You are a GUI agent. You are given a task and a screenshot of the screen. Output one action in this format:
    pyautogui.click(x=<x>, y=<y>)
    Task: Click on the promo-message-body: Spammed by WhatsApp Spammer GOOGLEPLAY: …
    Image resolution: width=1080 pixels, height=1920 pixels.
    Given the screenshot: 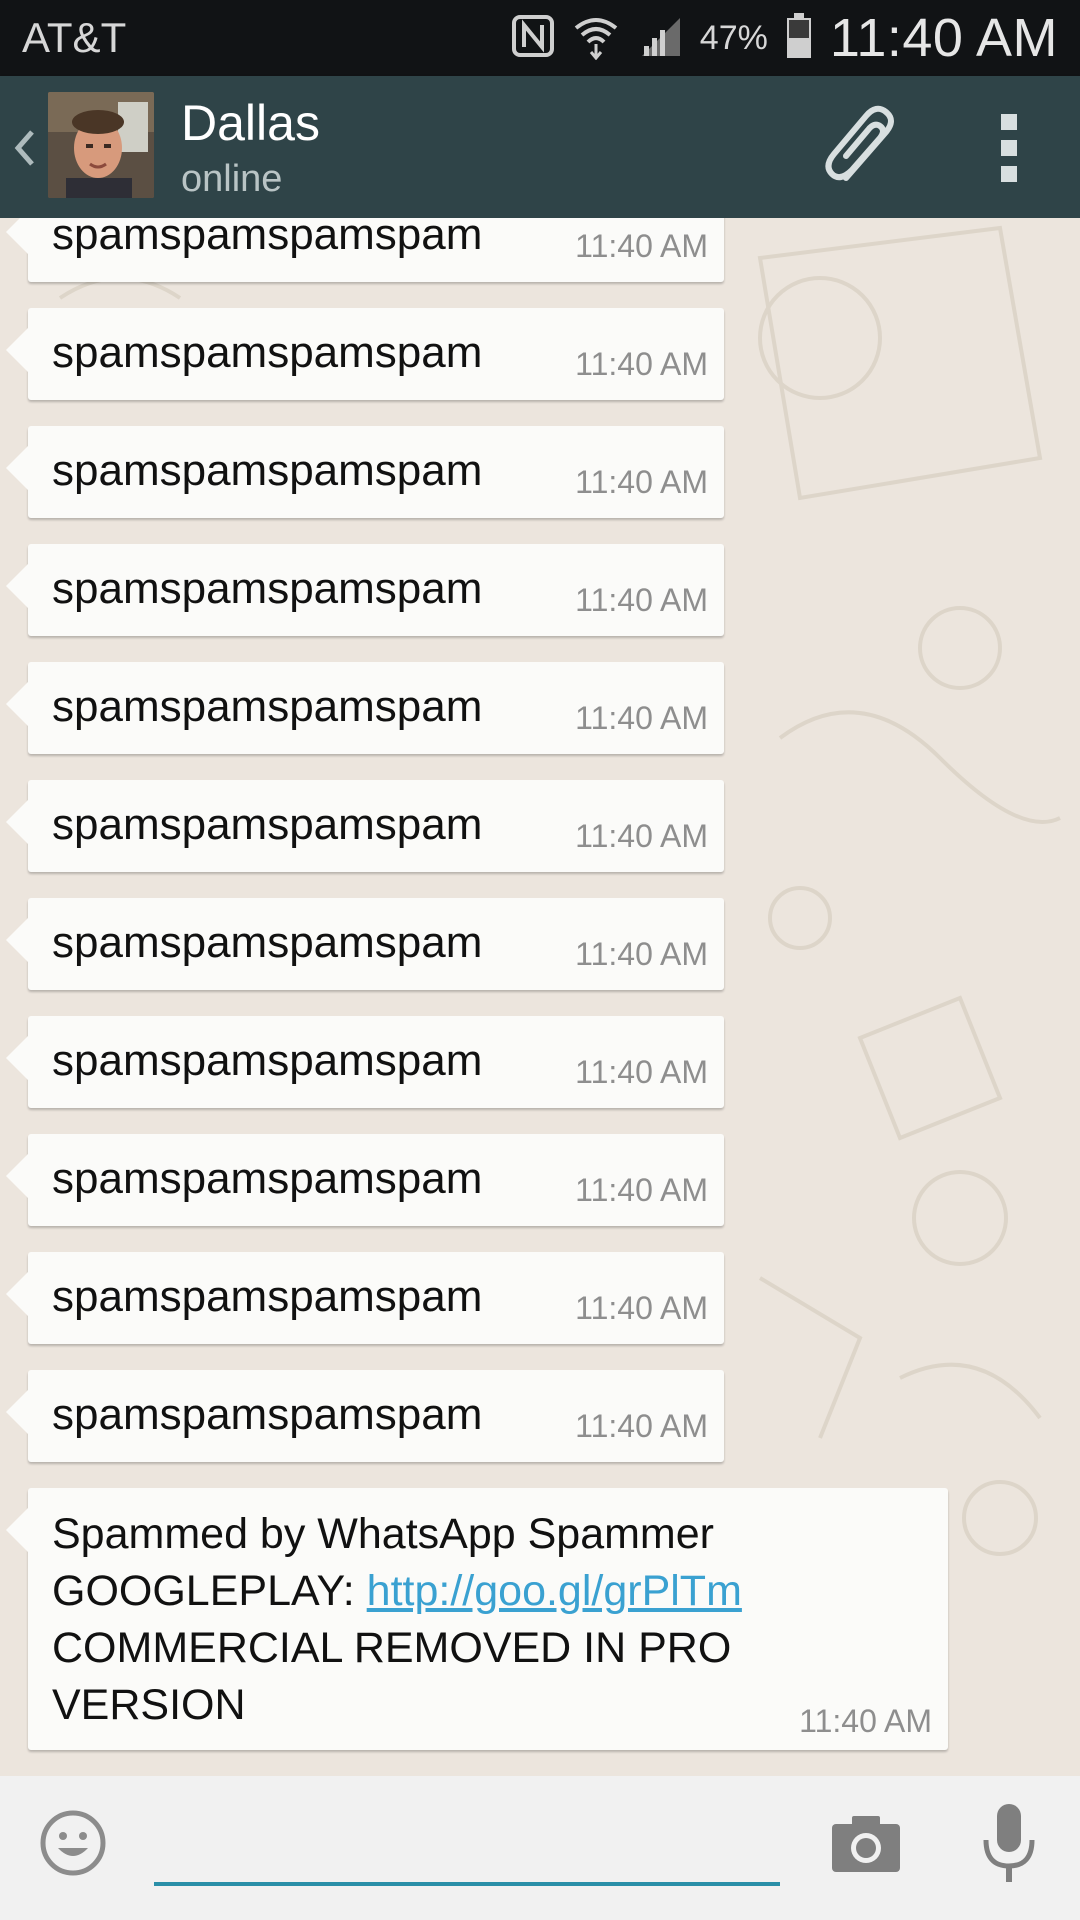 What is the action you would take?
    pyautogui.click(x=482, y=1620)
    